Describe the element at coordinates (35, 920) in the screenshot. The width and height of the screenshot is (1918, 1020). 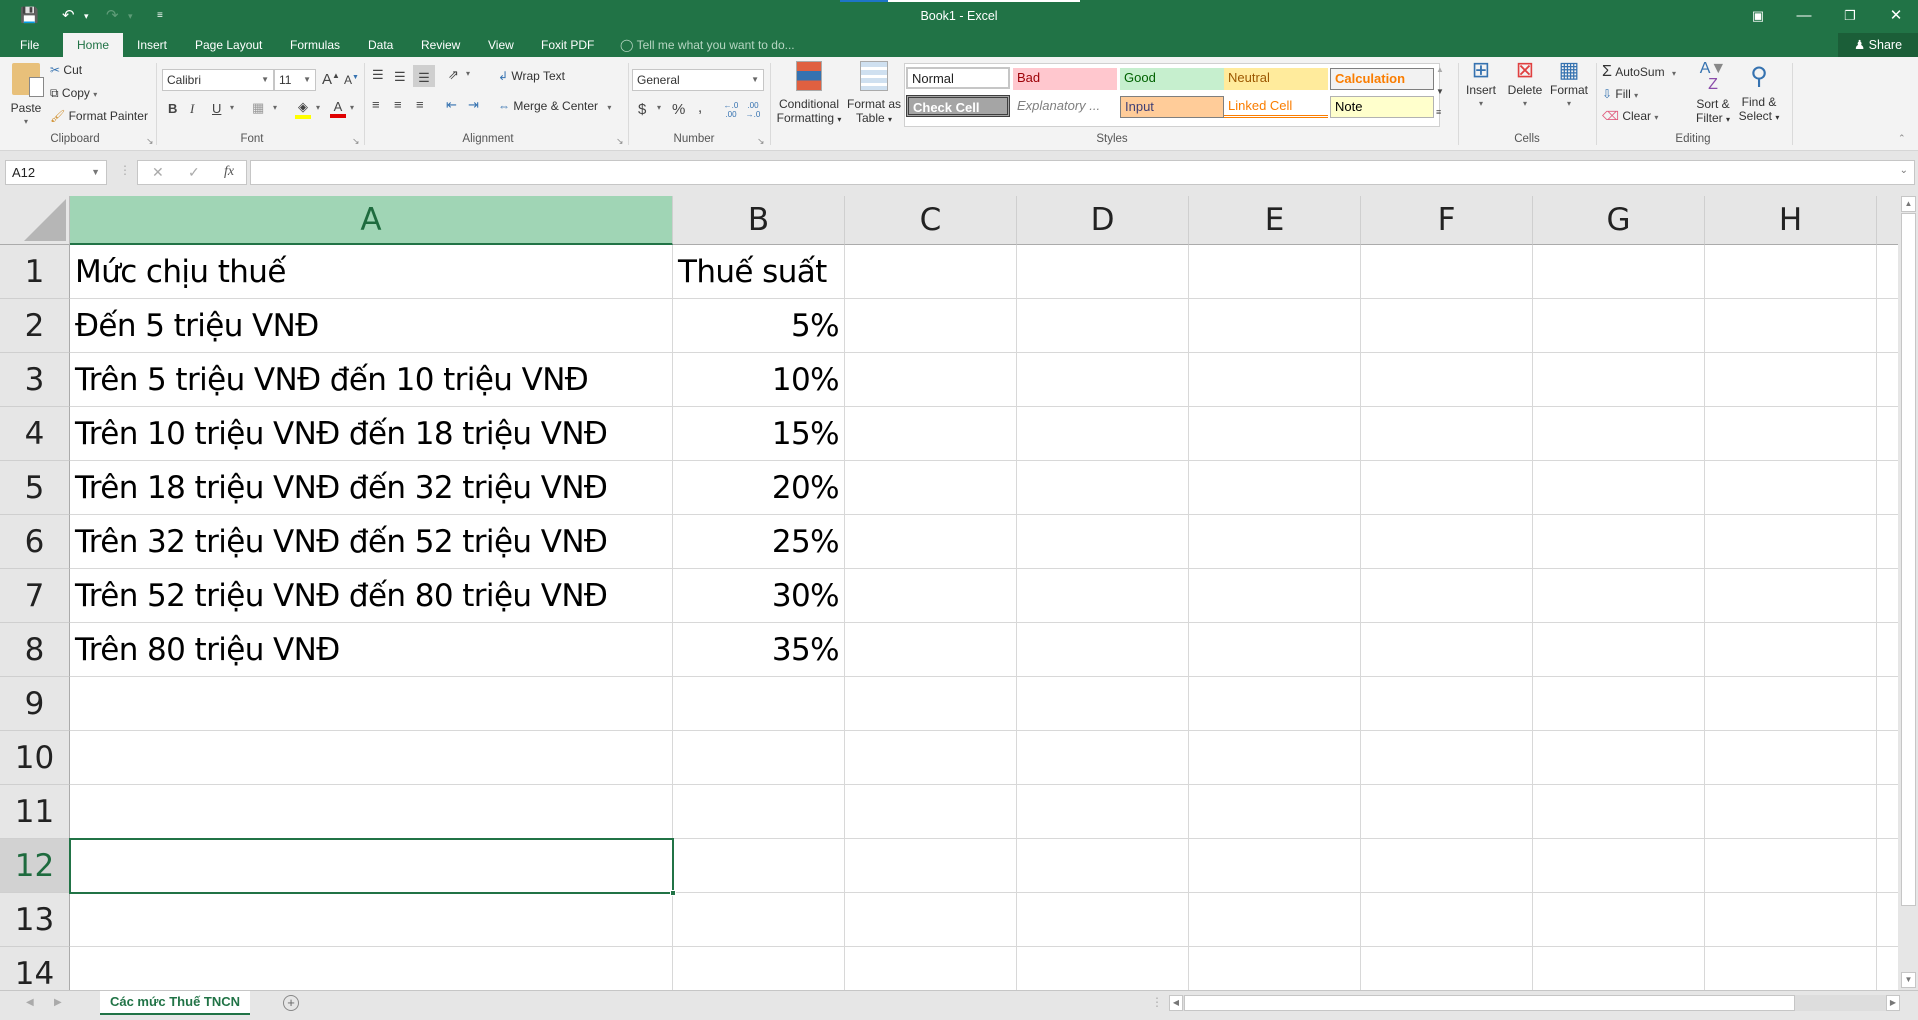
I see `row-header-13: 13` at that location.